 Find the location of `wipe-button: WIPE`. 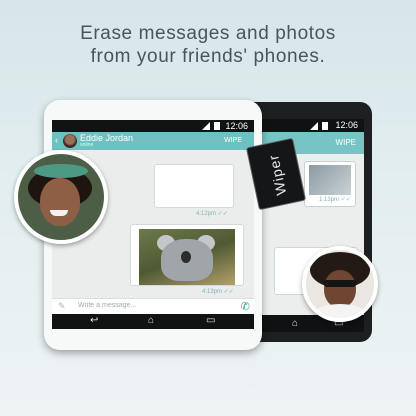

wipe-button: WIPE is located at coordinates (233, 140).